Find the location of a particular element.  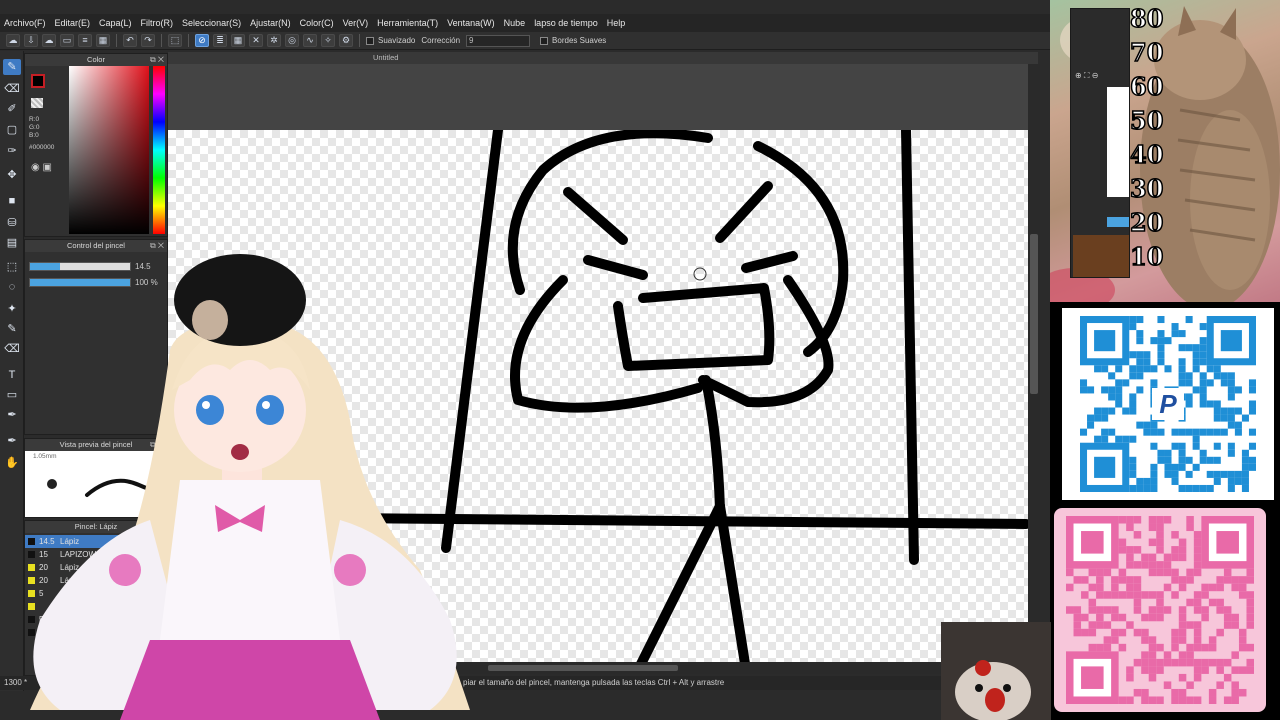

menu-item: Color(C) is located at coordinates (317, 23).